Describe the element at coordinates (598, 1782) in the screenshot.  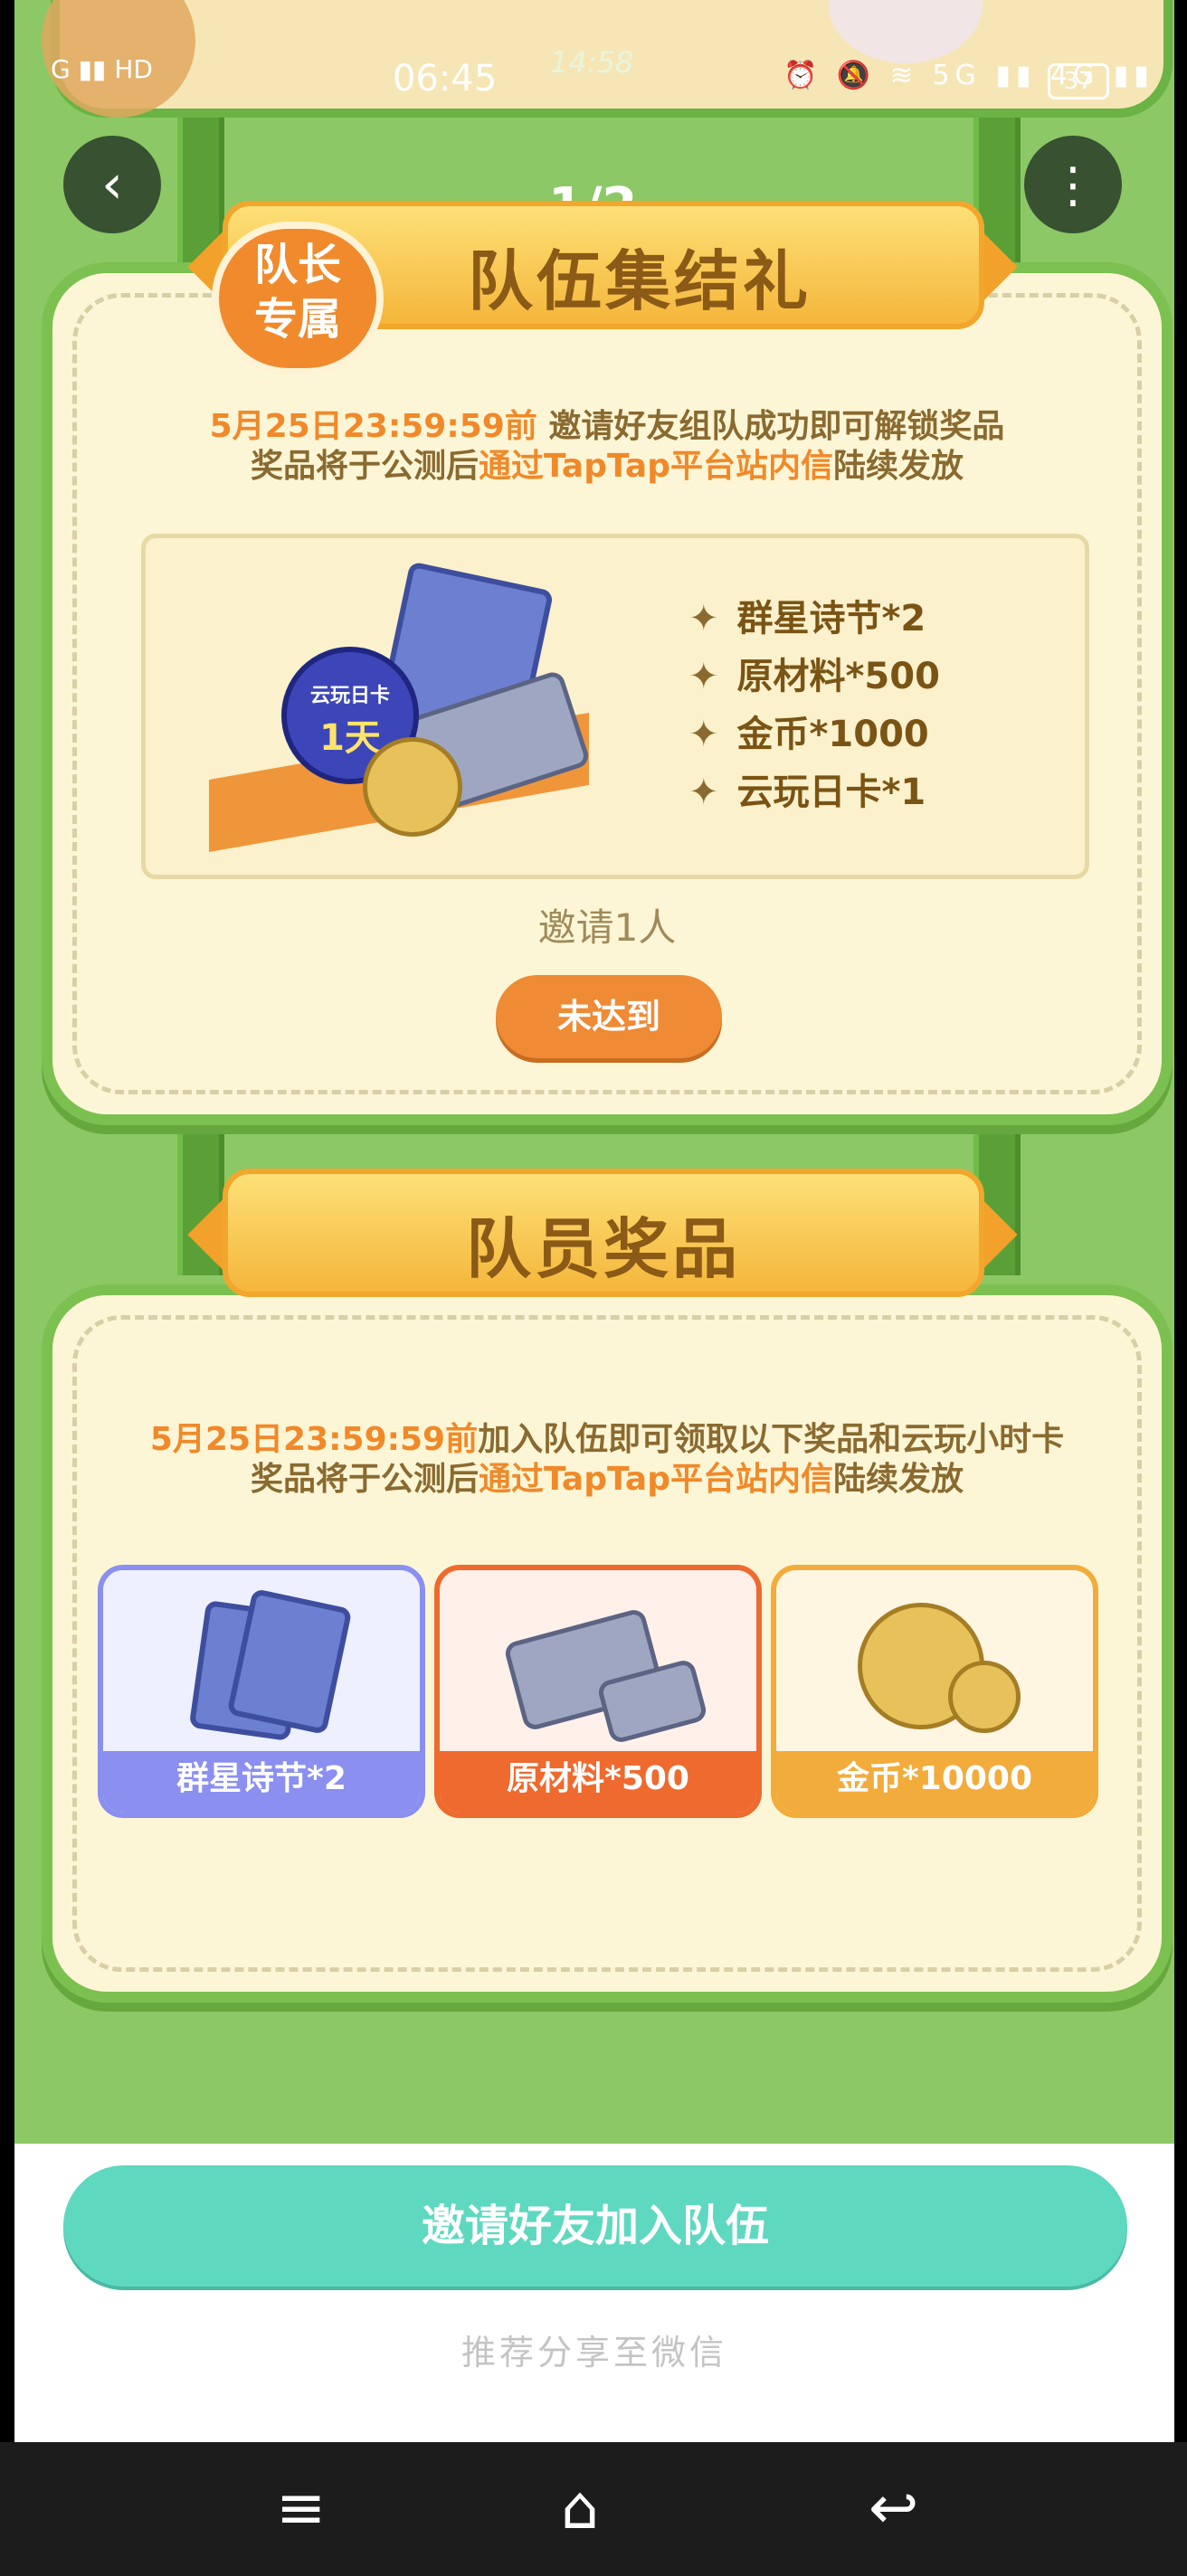
I see `tile-label: 原材料*500` at that location.